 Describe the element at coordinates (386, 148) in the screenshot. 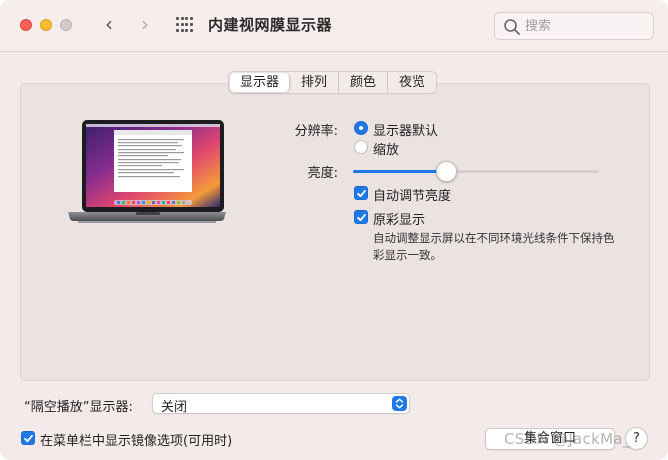

I see `resolution-scaled-label: 缩放` at that location.